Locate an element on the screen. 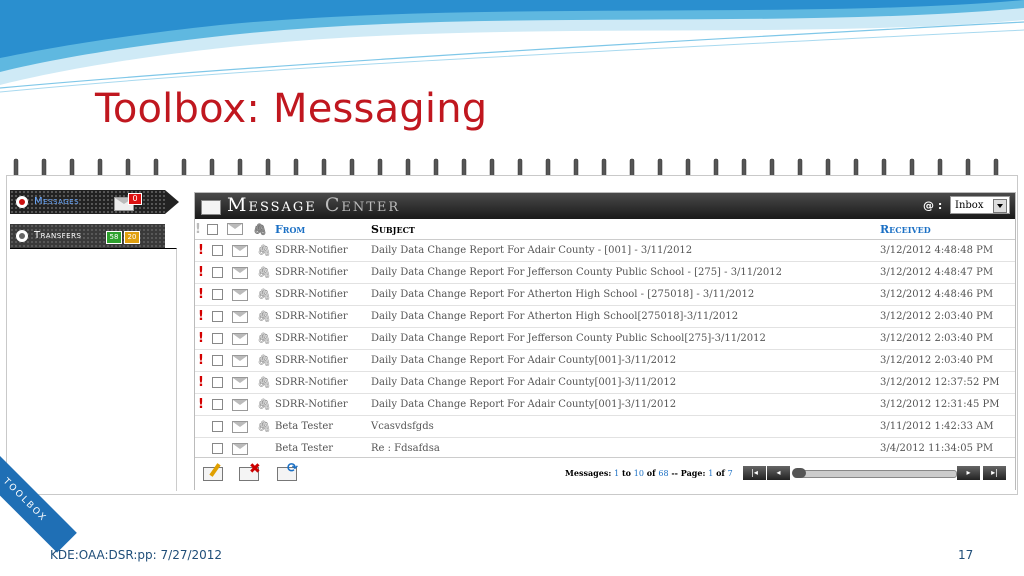 Image resolution: width=1024 pixels, height=576 pixels. folder-select-value: Inbox is located at coordinates (969, 205).